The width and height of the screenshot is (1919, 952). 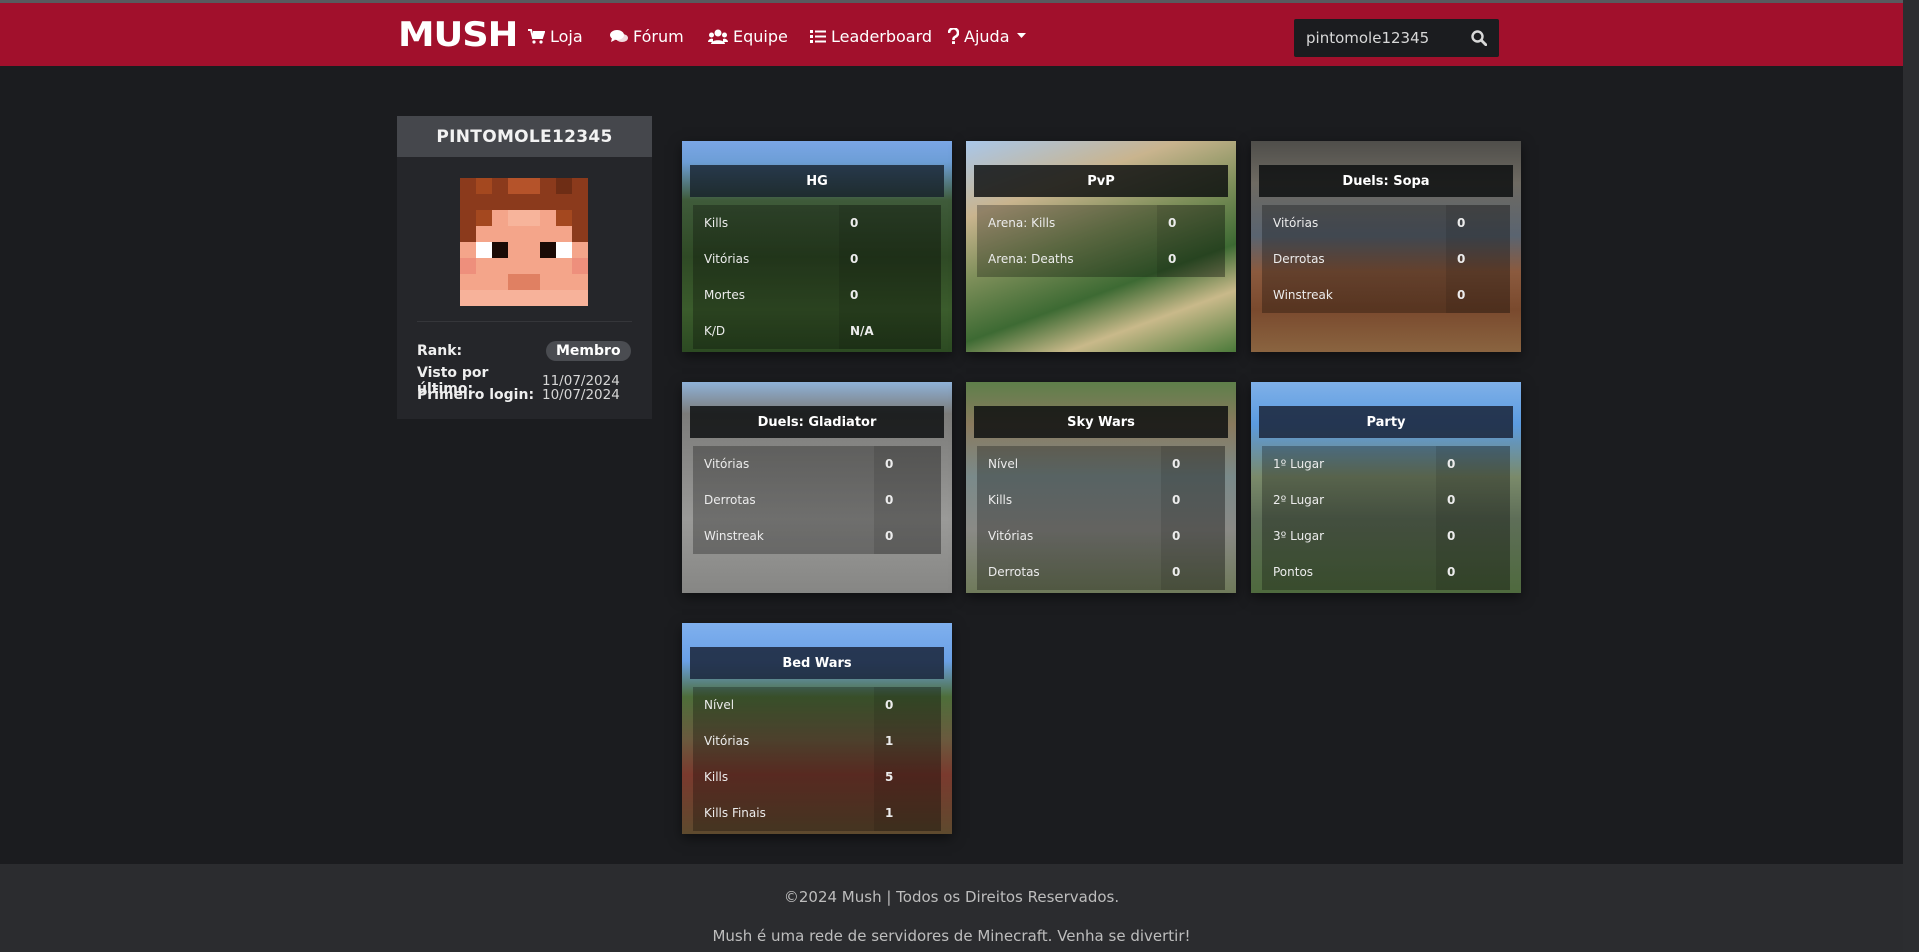 What do you see at coordinates (766, 295) in the screenshot?
I see `stat-label: Mortes` at bounding box center [766, 295].